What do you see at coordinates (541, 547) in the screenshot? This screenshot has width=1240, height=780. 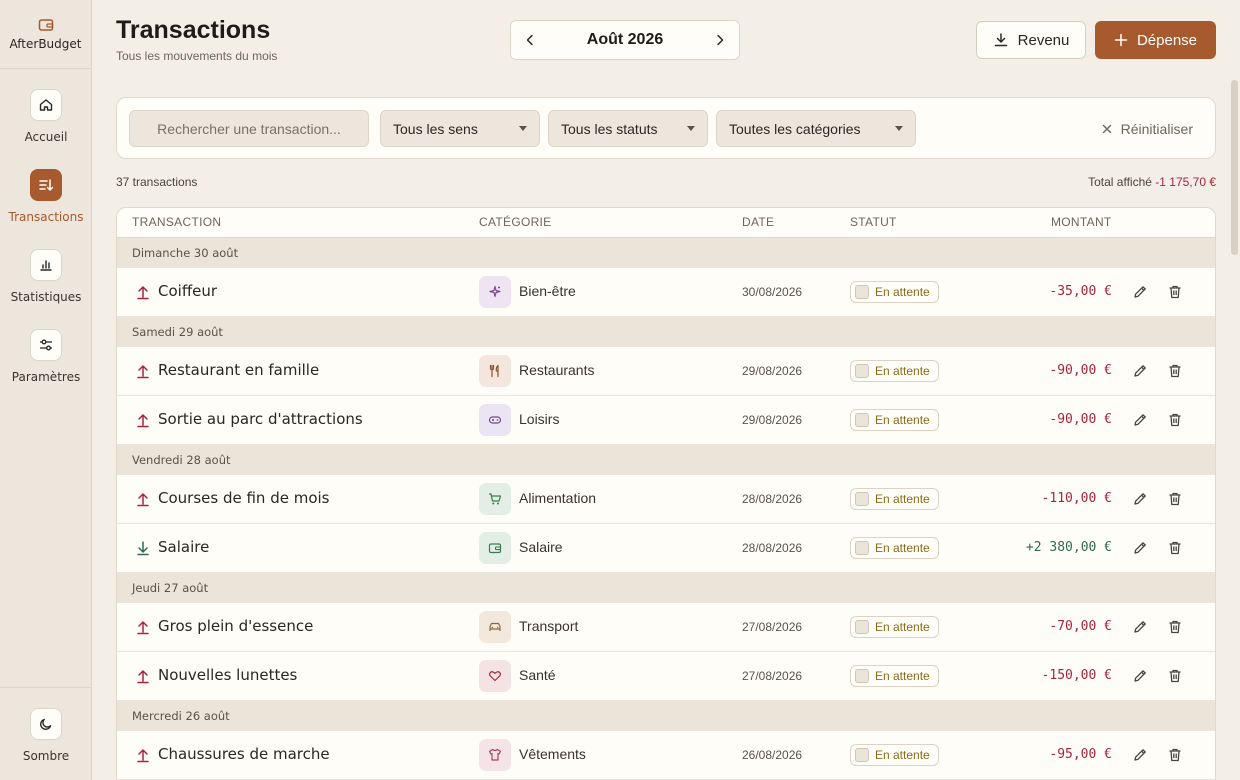 I see `category-label: Salaire` at bounding box center [541, 547].